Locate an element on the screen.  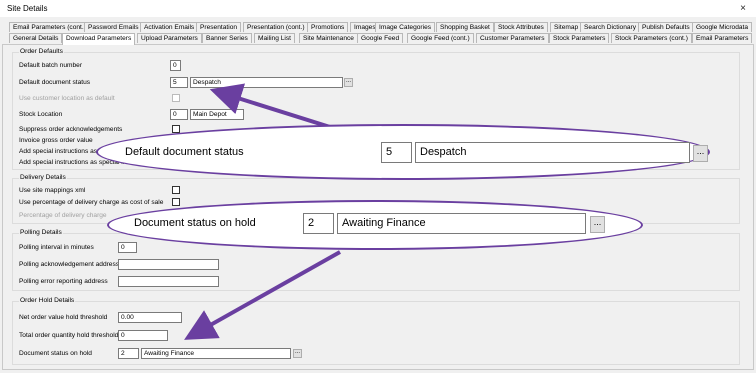
stock-location-code-input: 0 is located at coordinates (179, 114).